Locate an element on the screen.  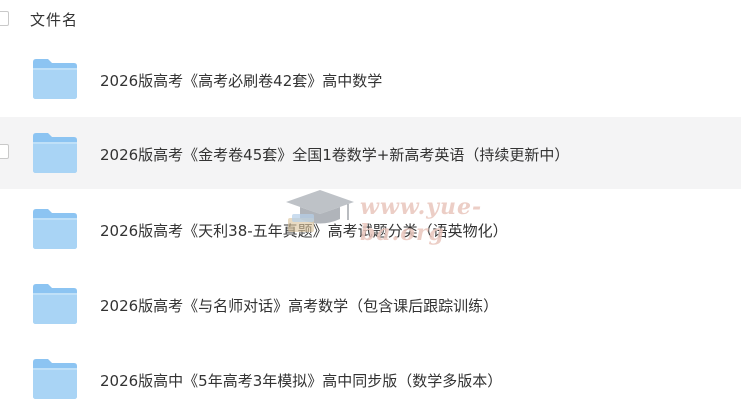
select-all-checkbox is located at coordinates (4, 18).